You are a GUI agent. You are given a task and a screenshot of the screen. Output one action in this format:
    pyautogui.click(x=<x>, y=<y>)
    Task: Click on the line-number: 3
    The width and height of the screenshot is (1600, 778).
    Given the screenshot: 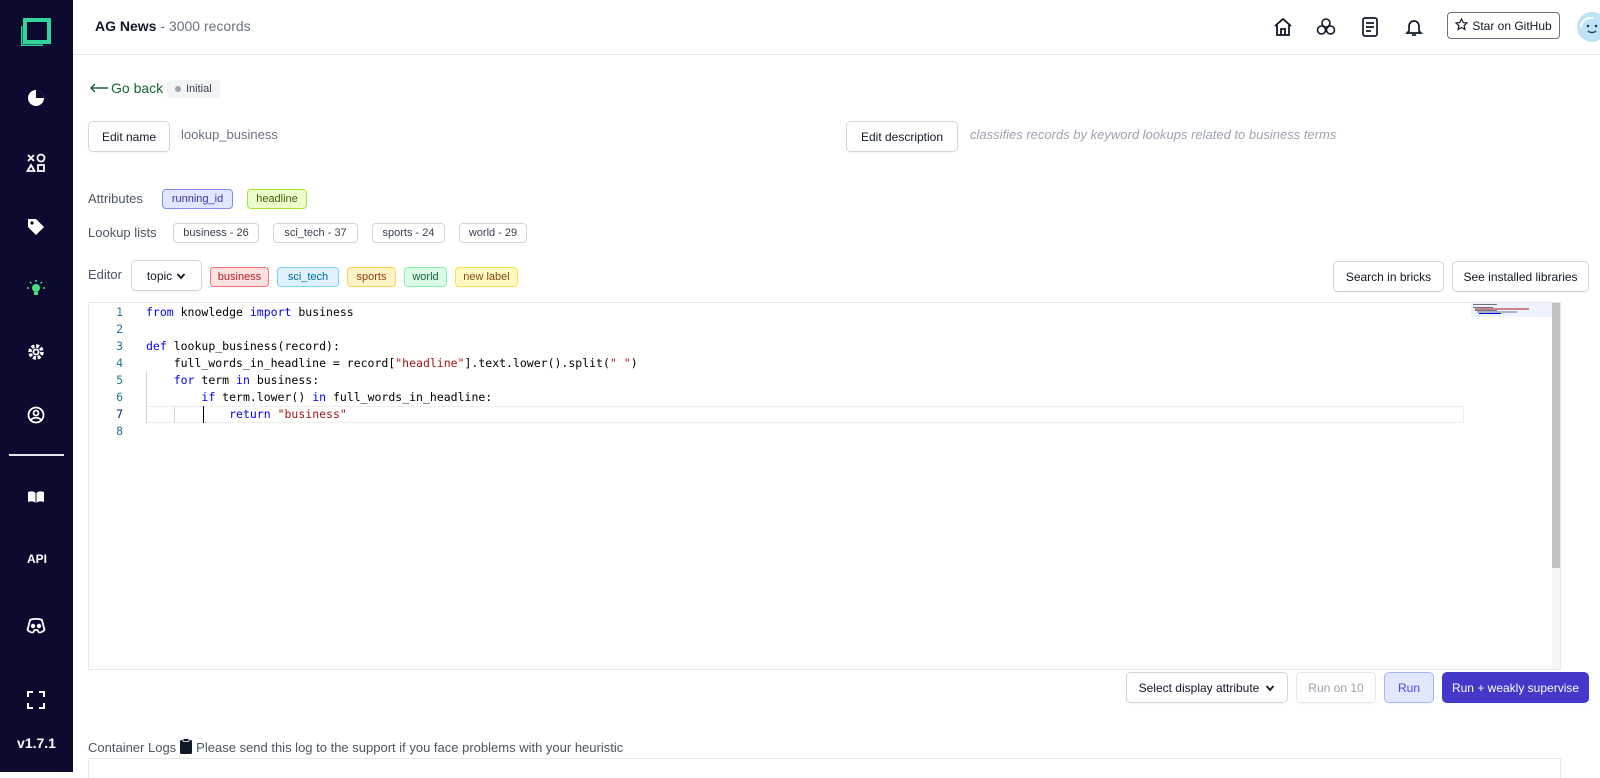 What is the action you would take?
    pyautogui.click(x=119, y=346)
    